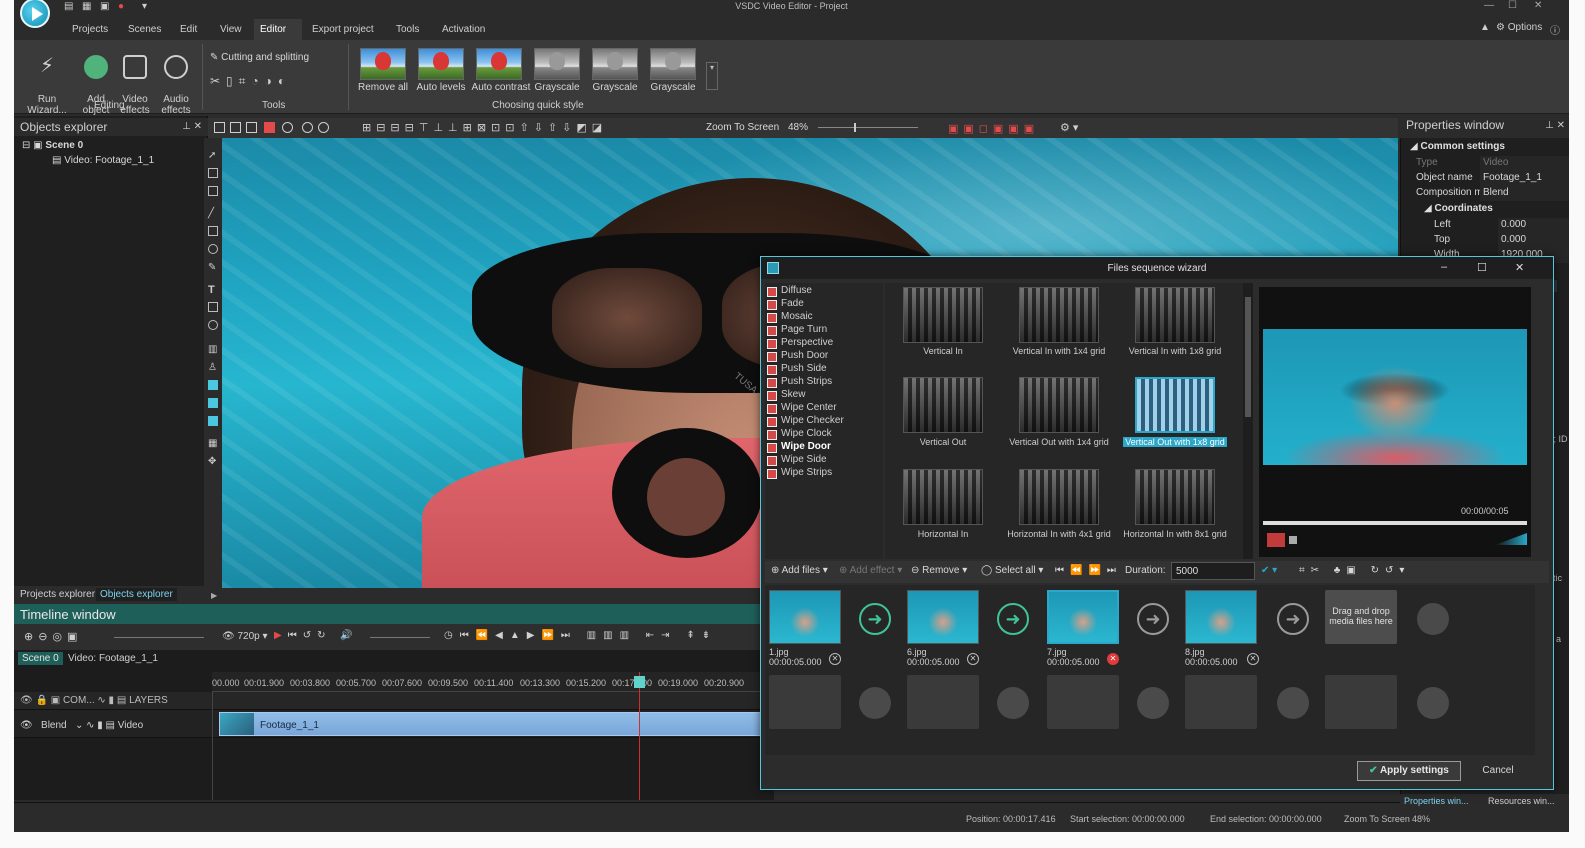  Describe the element at coordinates (1083, 617) in the screenshot. I see `sequence-file-3-selected` at that location.